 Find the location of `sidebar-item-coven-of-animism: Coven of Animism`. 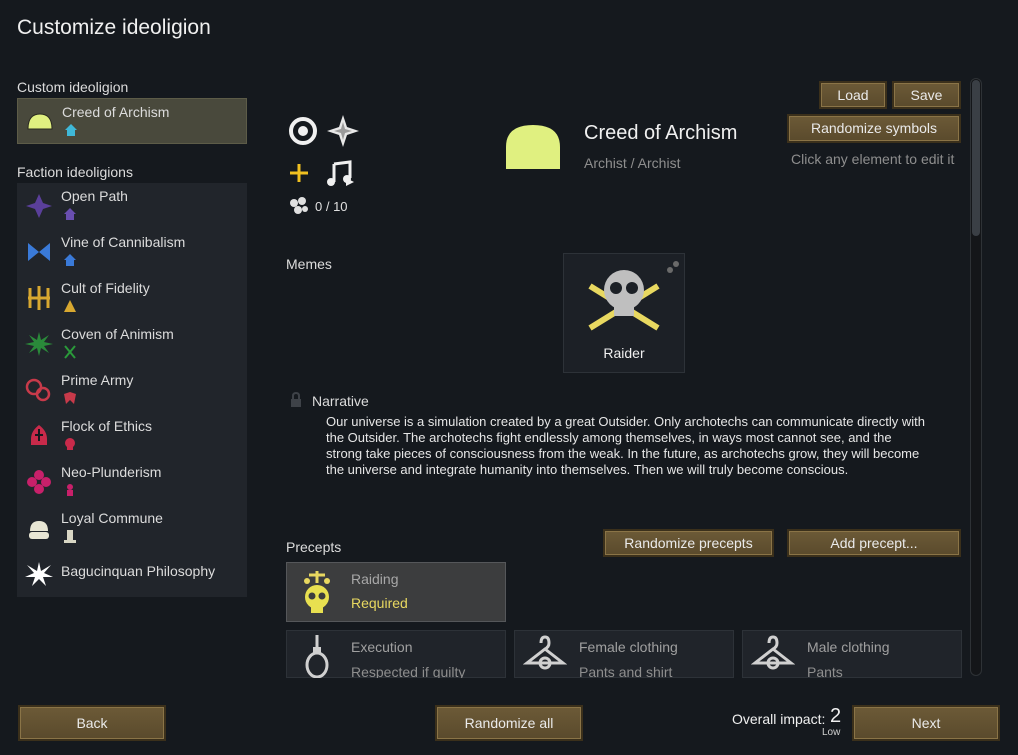

sidebar-item-coven-of-animism: Coven of Animism is located at coordinates (132, 344).